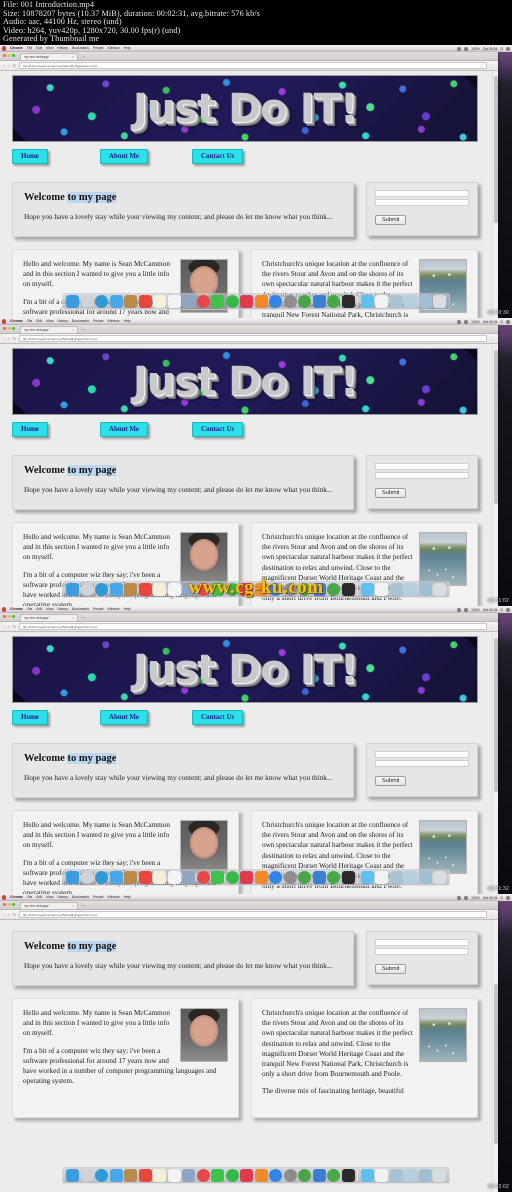  What do you see at coordinates (425, 877) in the screenshot?
I see `folder3-icon` at bounding box center [425, 877].